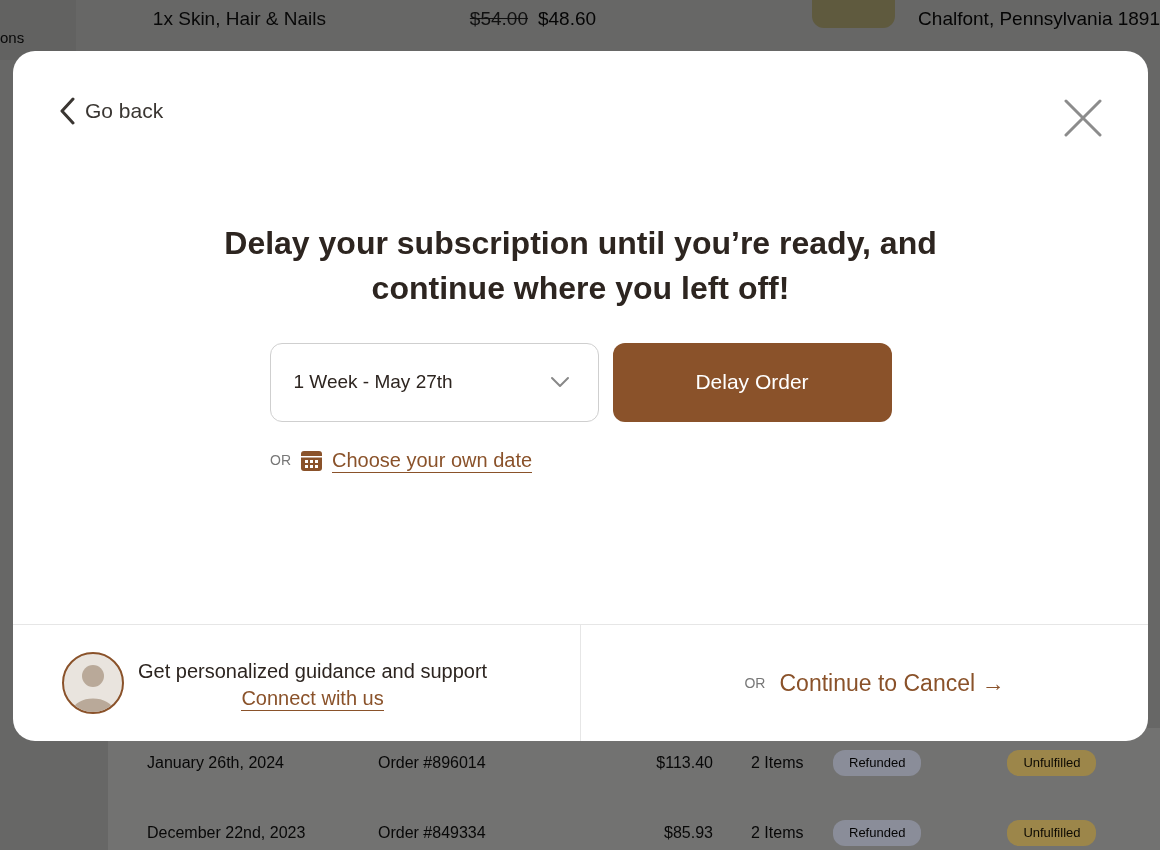  Describe the element at coordinates (226, 832) in the screenshot. I see `order-date: December 22nd, 2023` at that location.